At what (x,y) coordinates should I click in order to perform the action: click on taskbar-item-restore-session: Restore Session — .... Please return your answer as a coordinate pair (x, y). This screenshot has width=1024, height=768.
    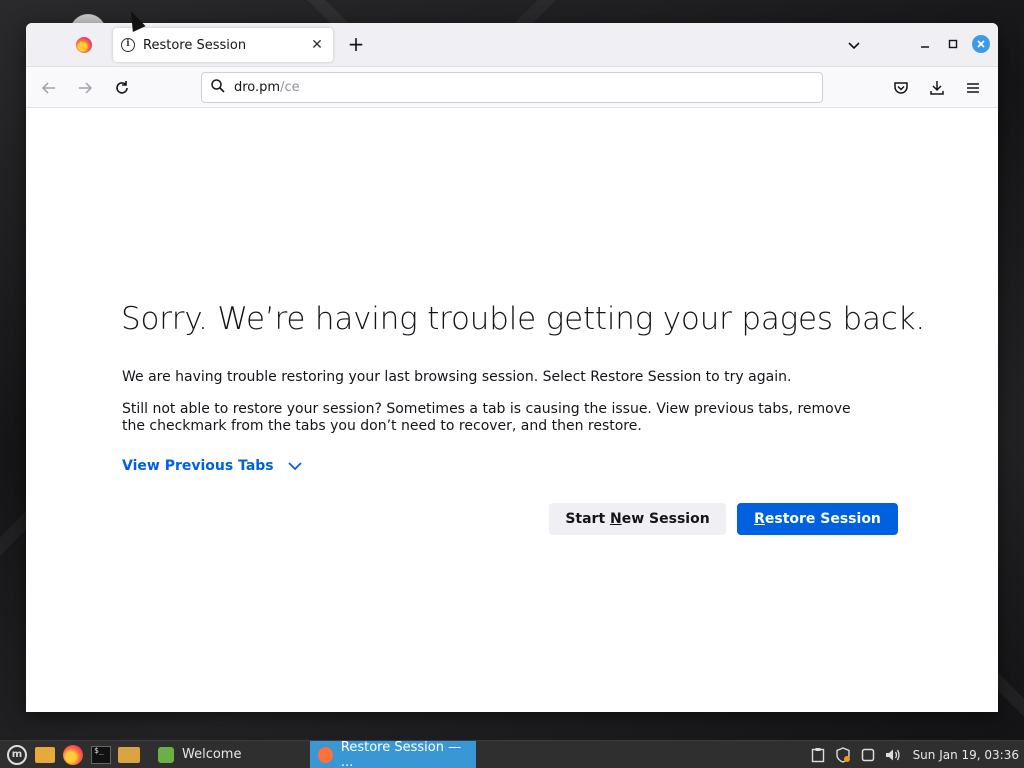
    Looking at the image, I should click on (393, 753).